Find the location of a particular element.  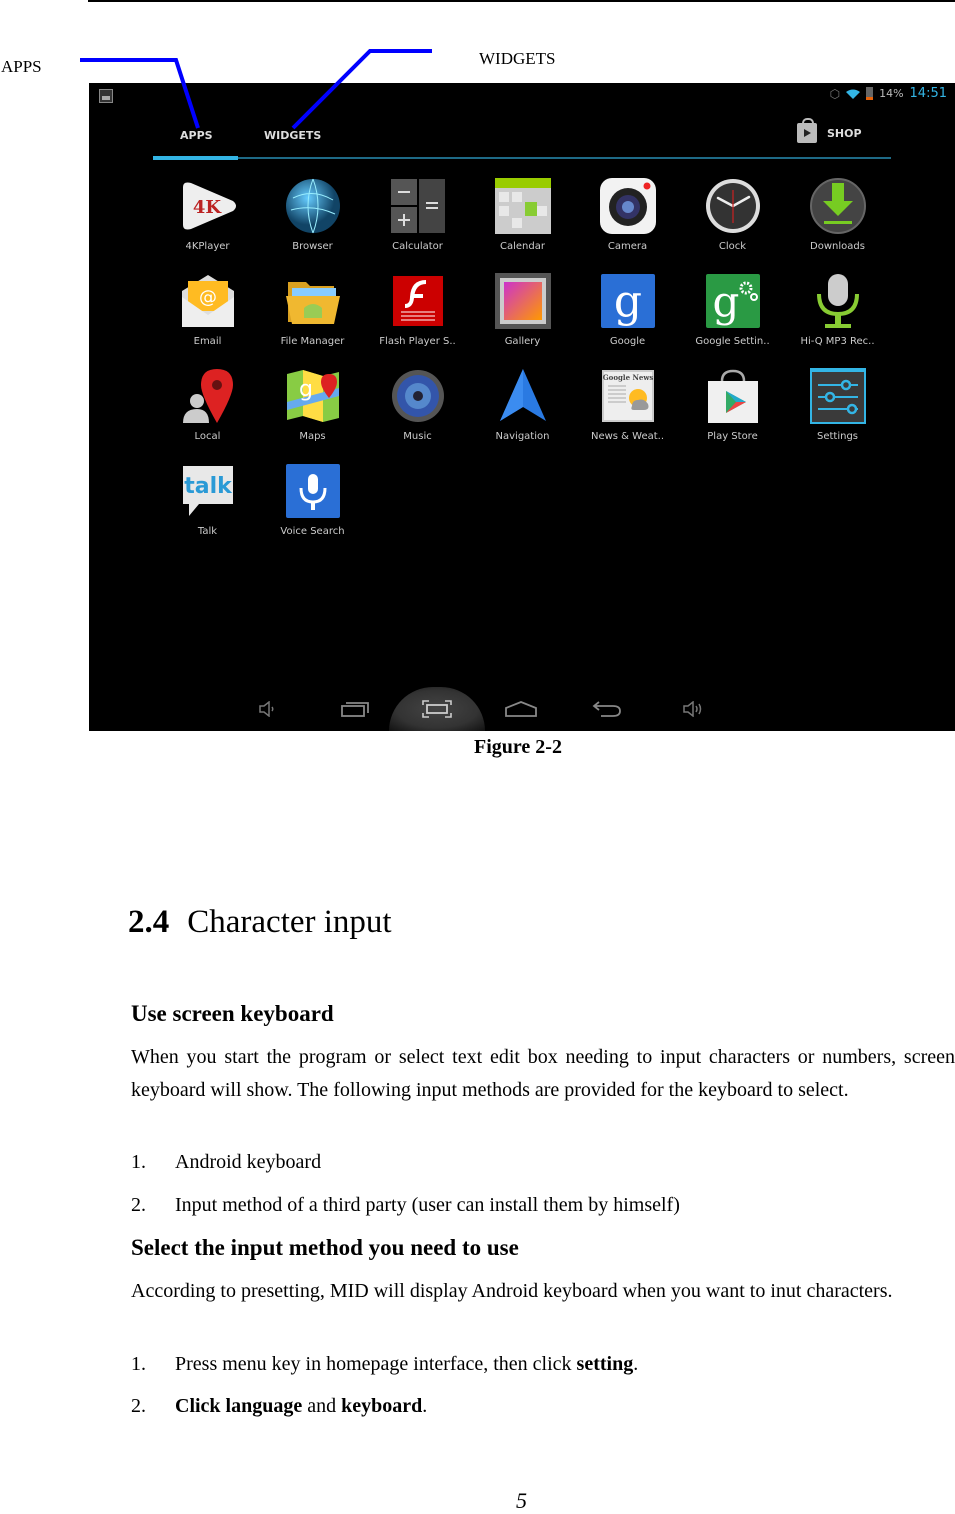

subsection-heading-screen-keyboard: Use screen keyboard is located at coordinates (232, 1013).